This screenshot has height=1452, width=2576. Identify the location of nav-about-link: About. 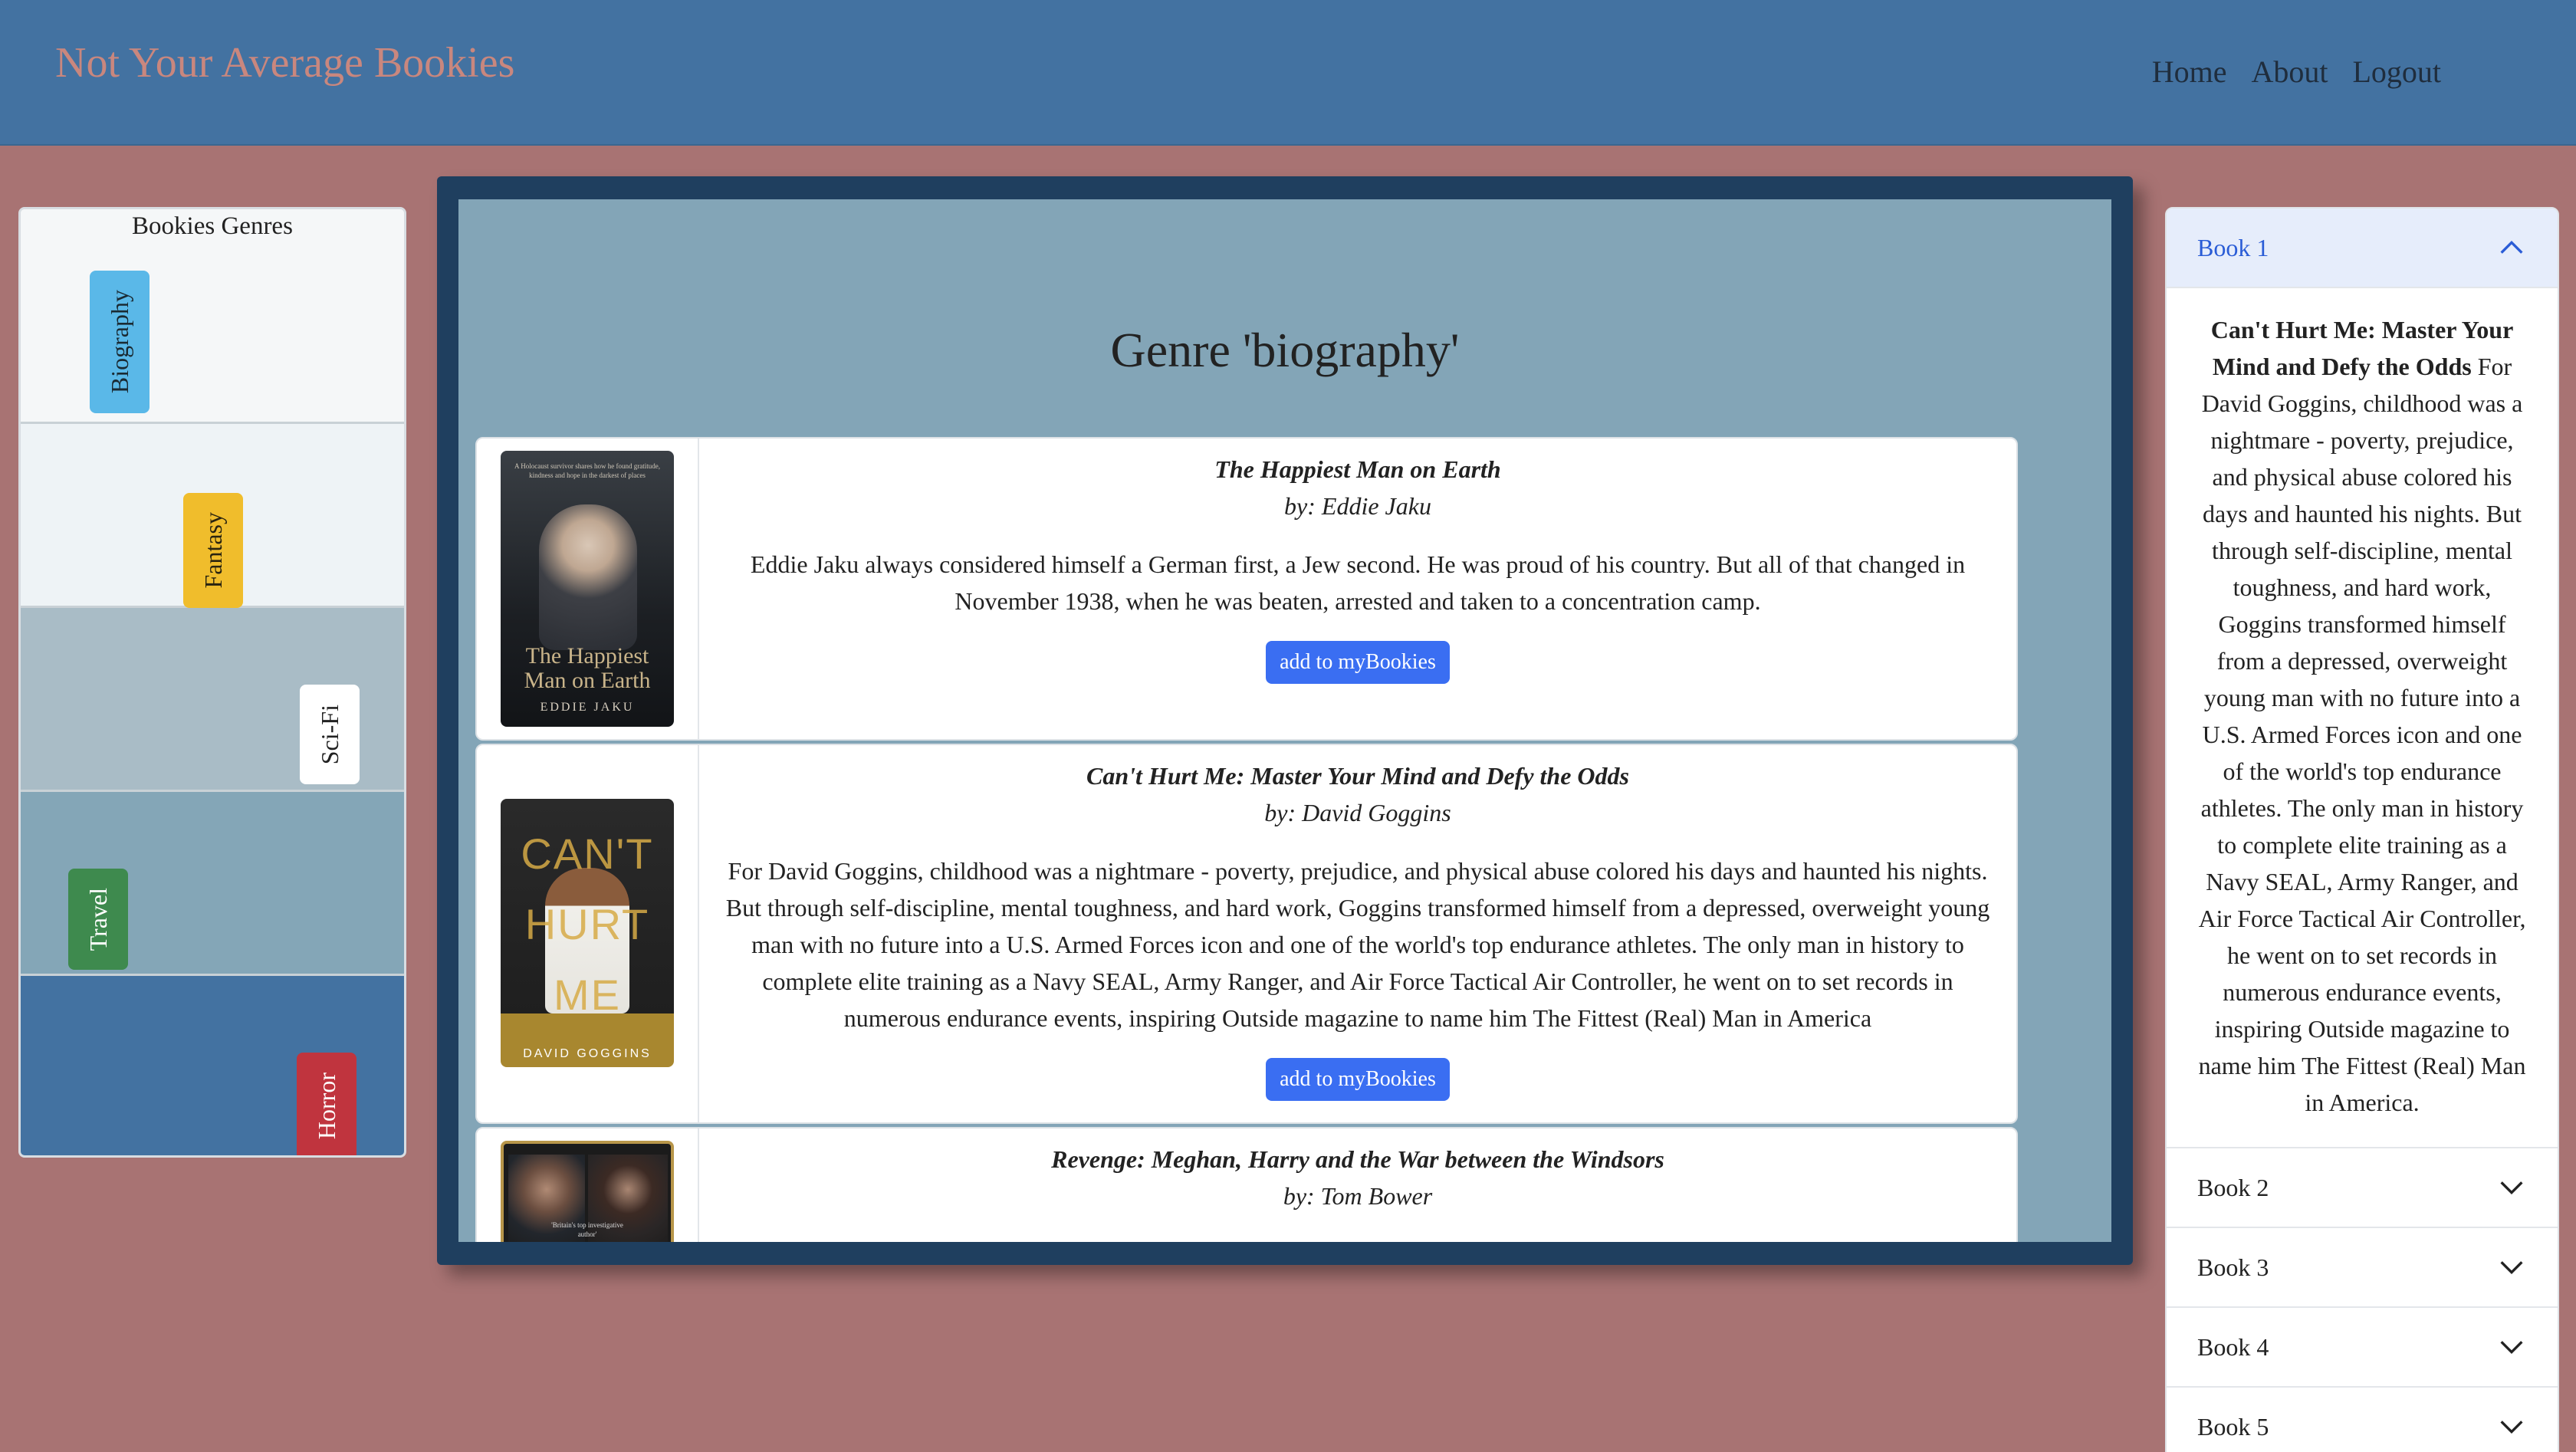
(2289, 72).